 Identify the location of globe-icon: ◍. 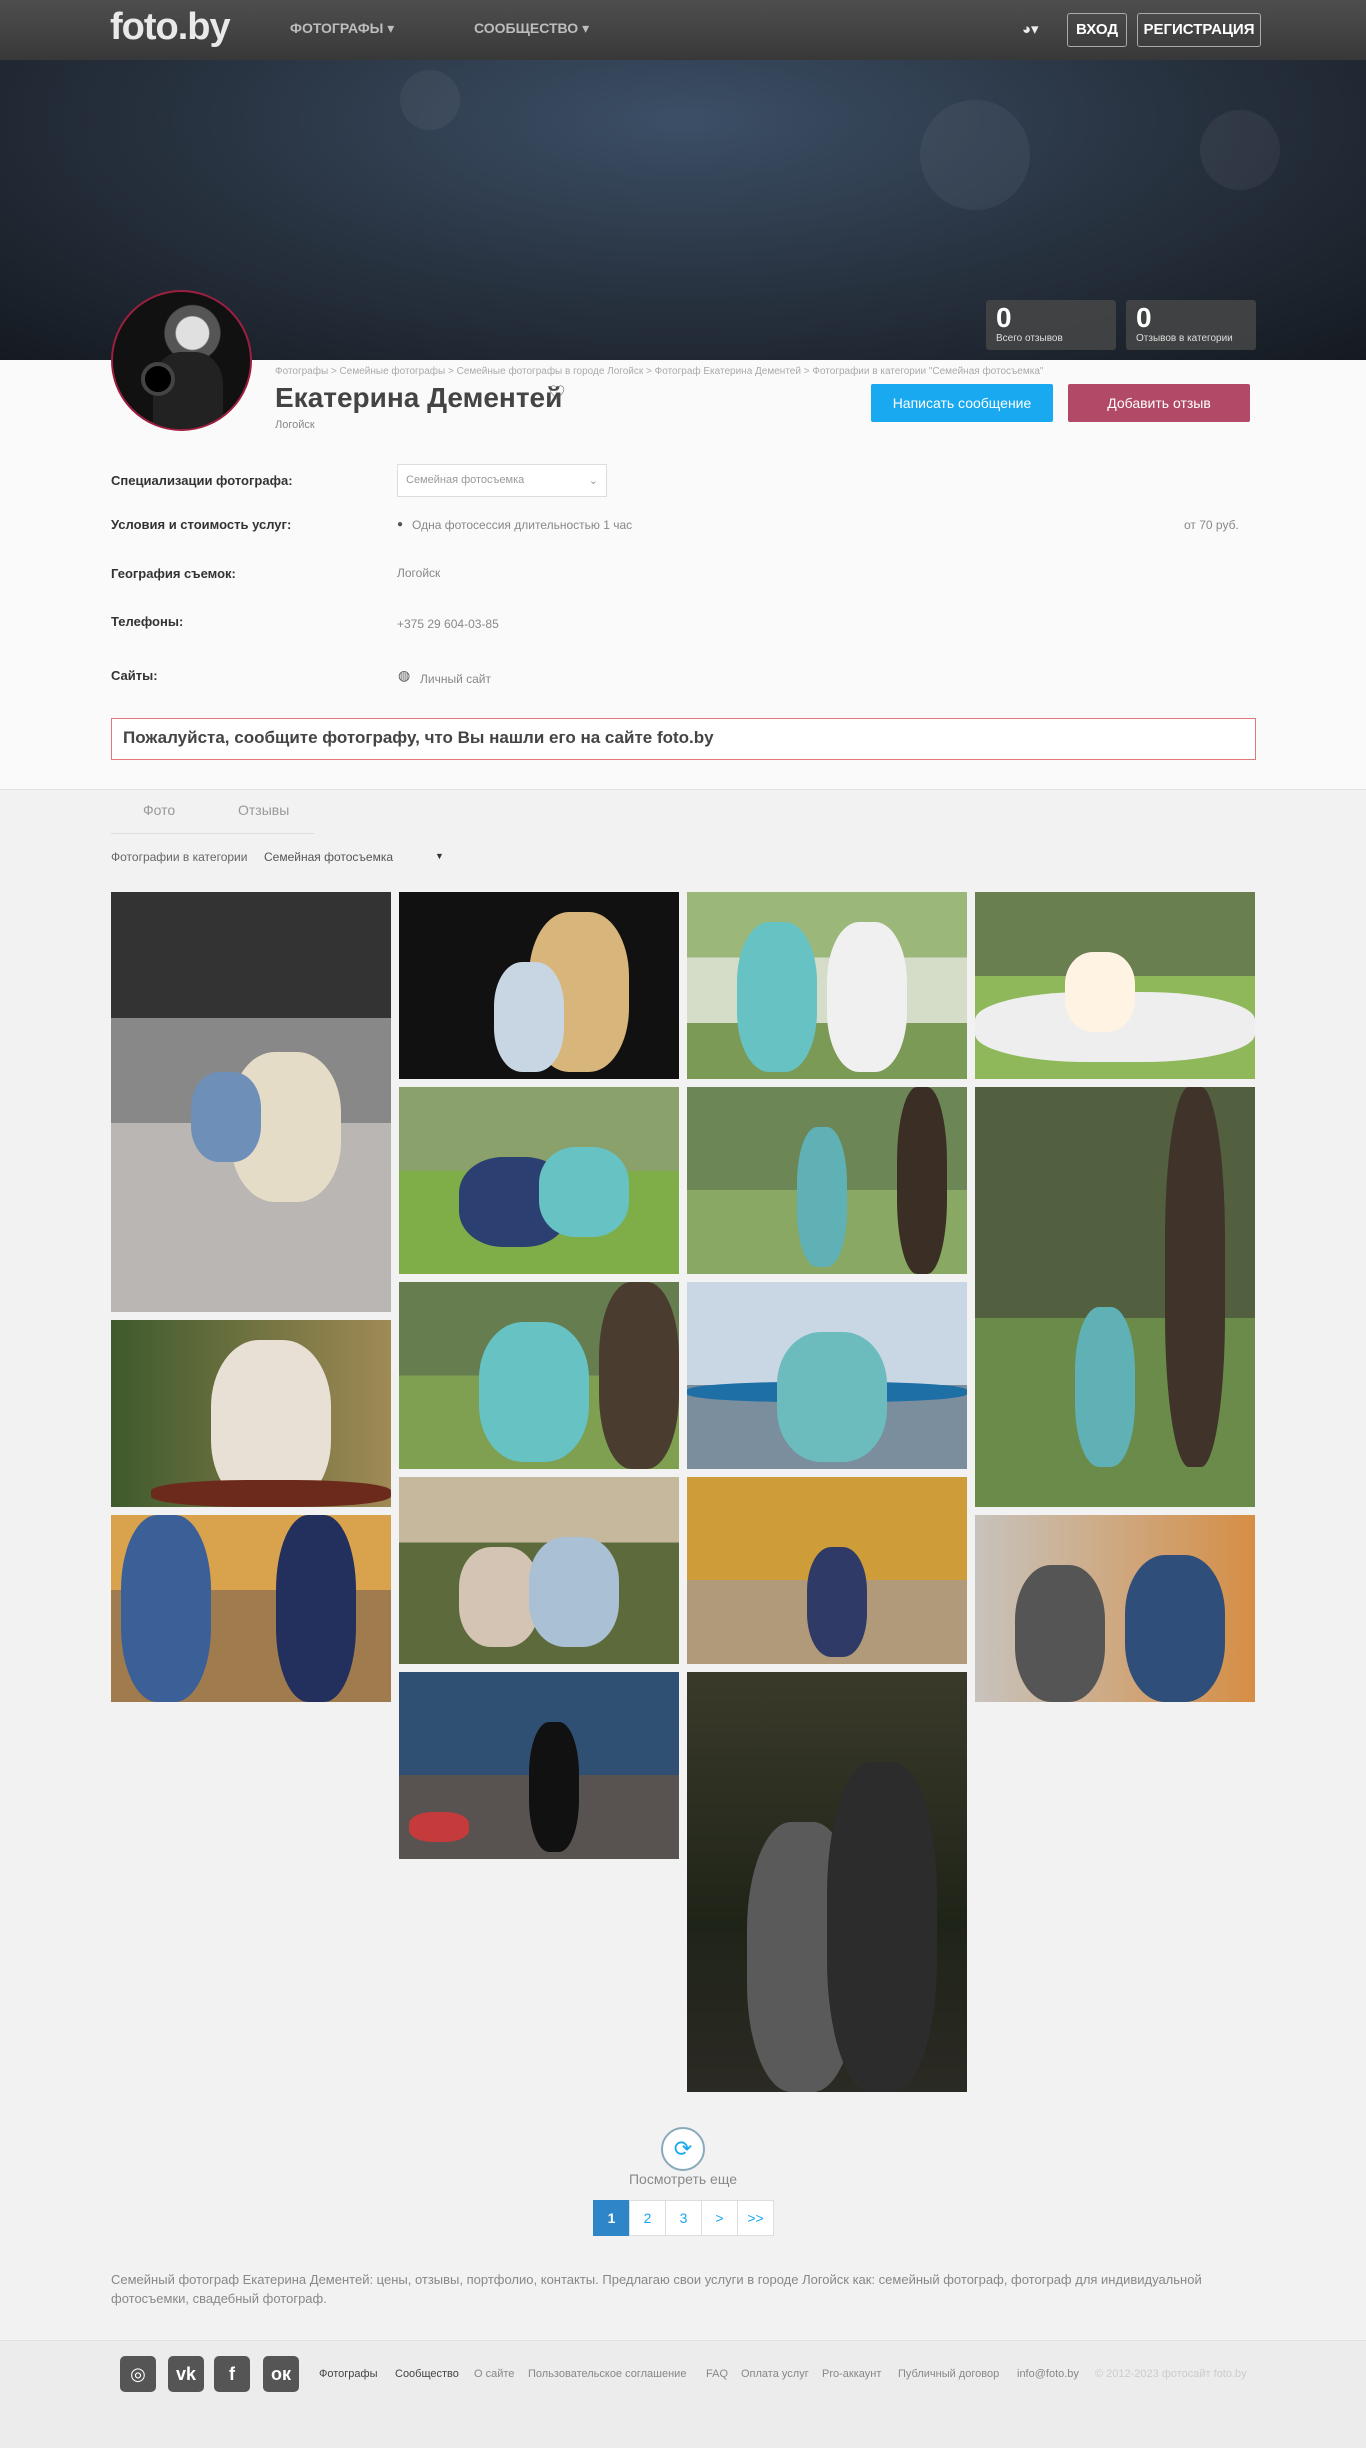
(404, 675).